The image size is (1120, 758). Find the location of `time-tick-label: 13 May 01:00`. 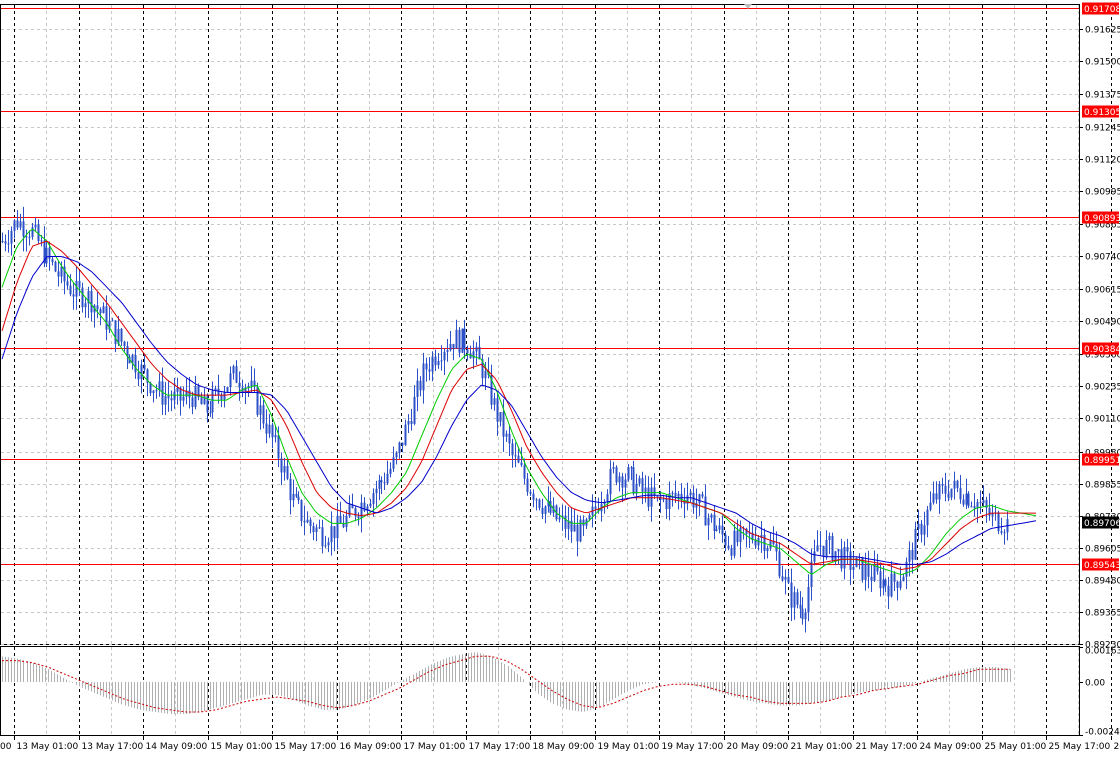

time-tick-label: 13 May 01:00 is located at coordinates (48, 747).